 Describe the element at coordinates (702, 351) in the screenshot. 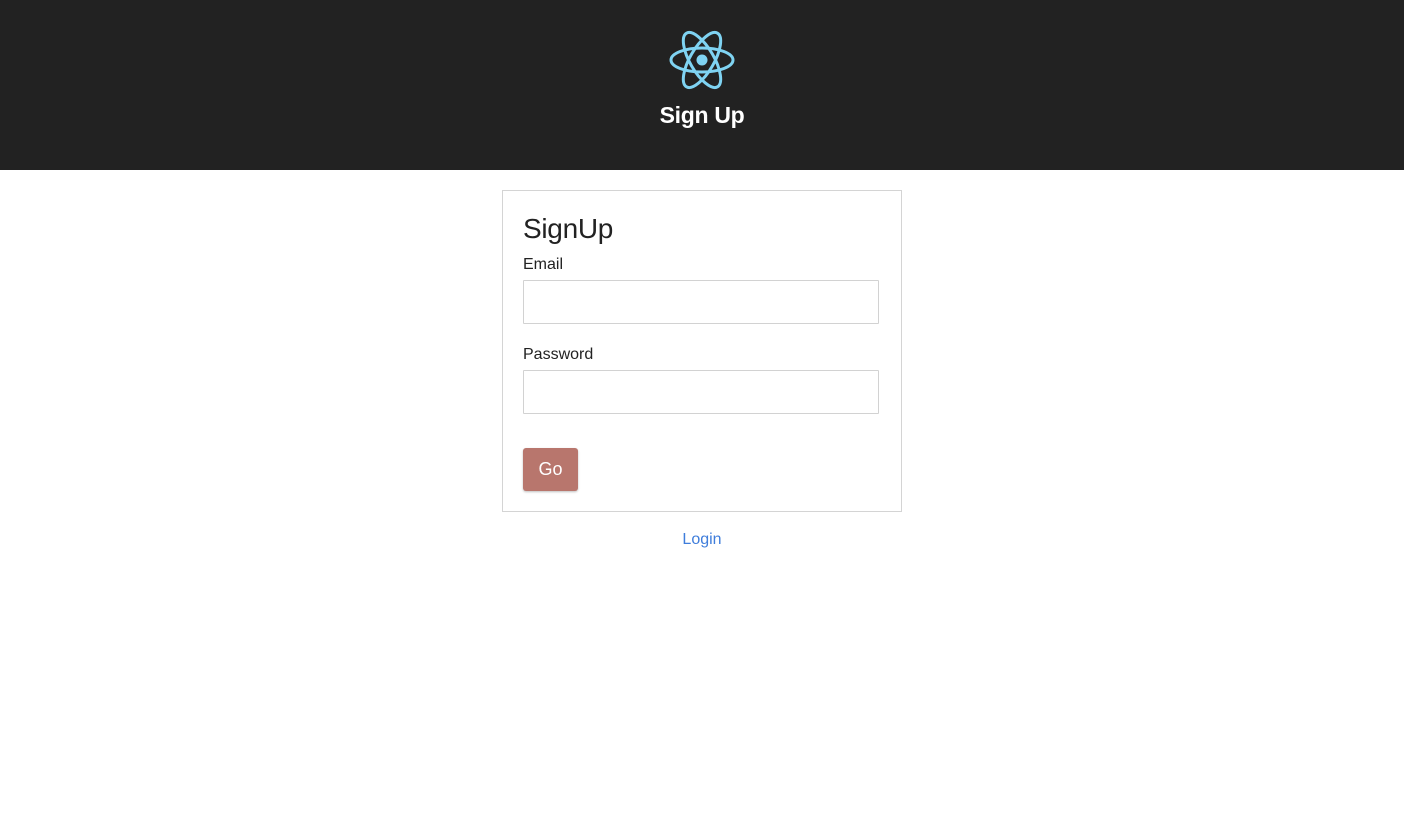

I see `signup-form: SignUp Email Password Go` at that location.